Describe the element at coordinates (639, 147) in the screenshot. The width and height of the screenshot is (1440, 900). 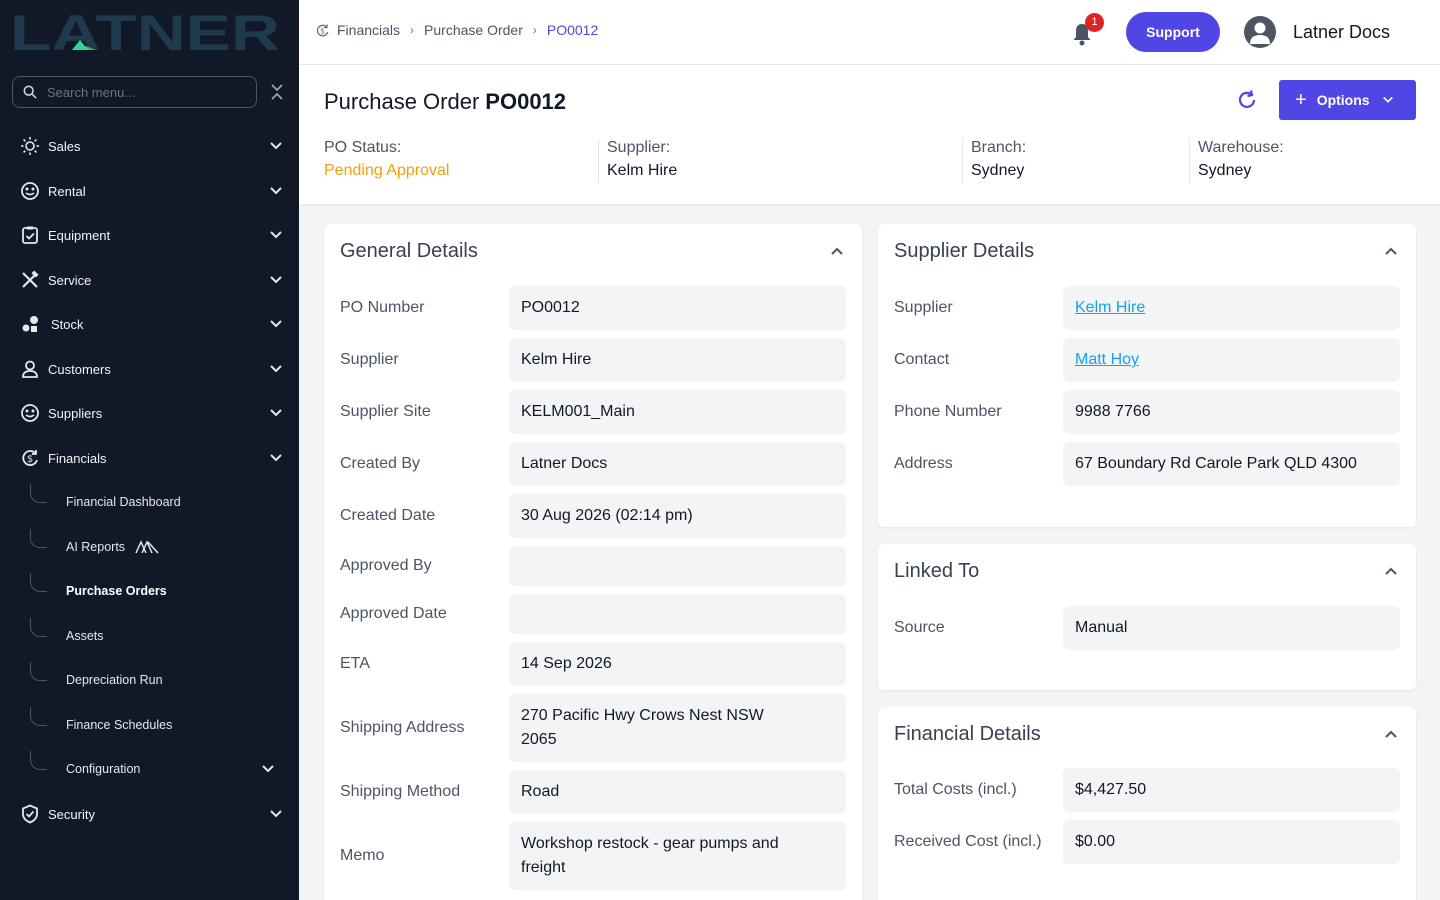
I see `meta-label: Supplier:` at that location.